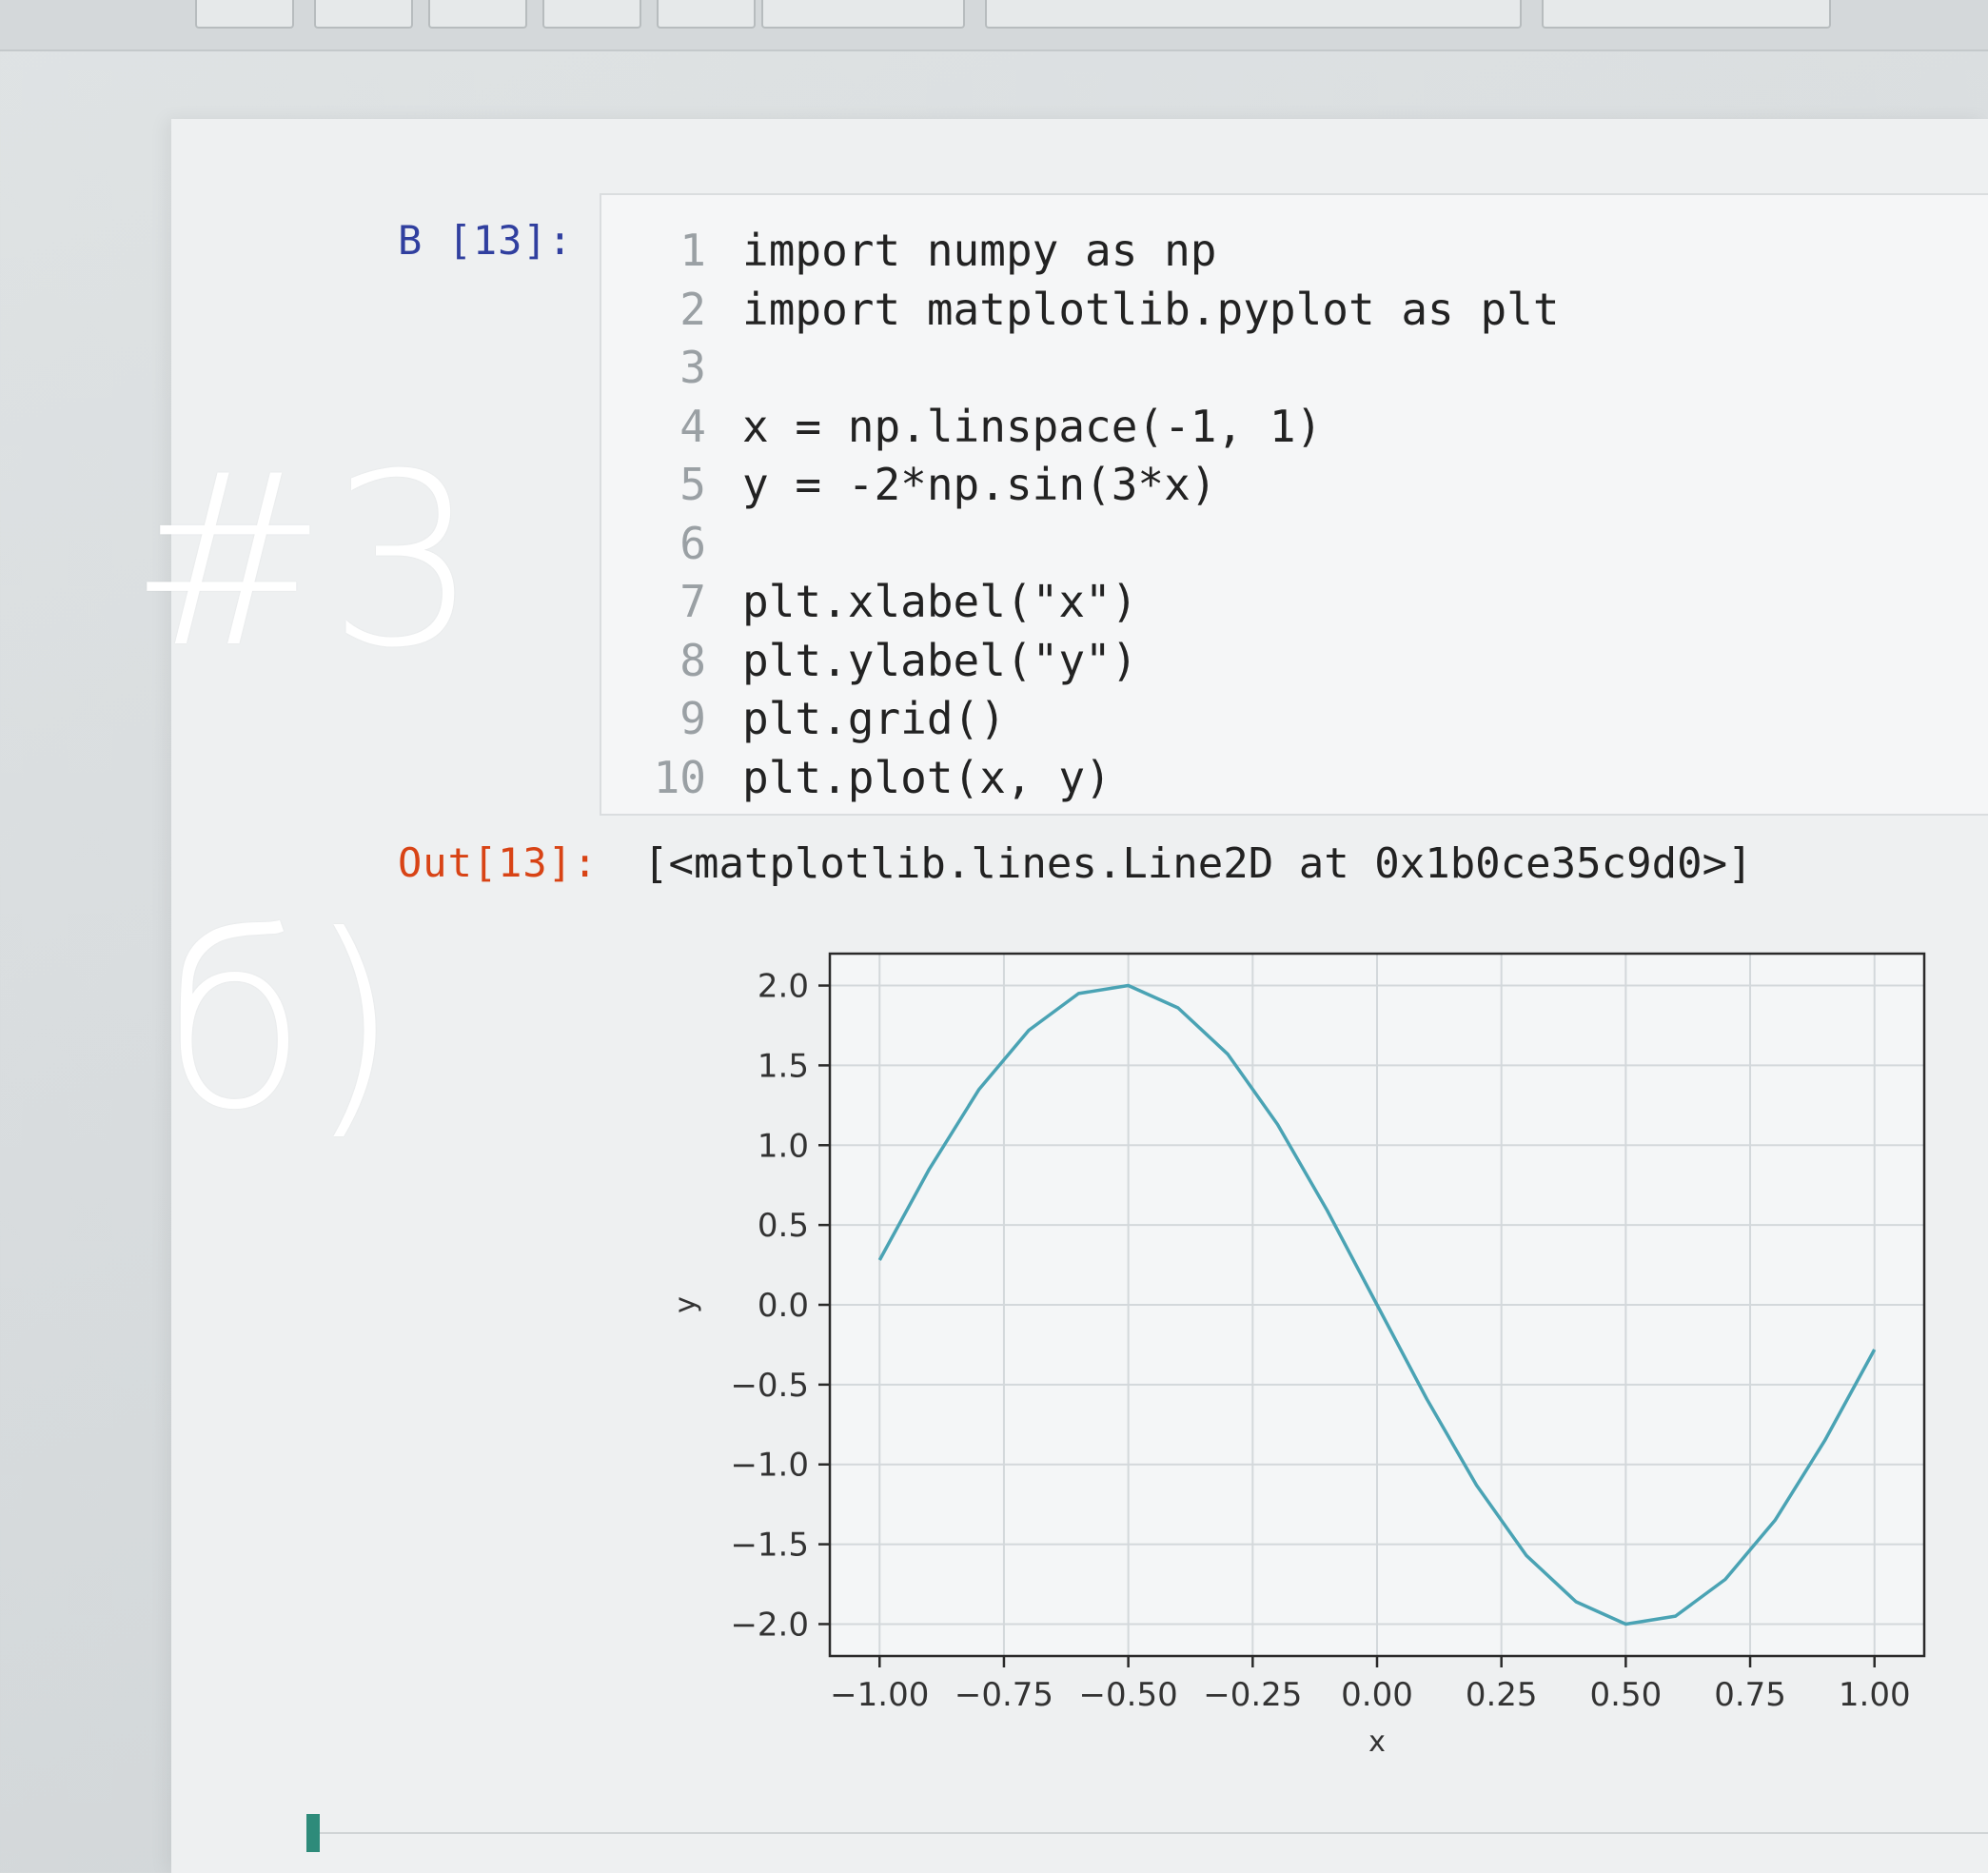 Image resolution: width=1988 pixels, height=1873 pixels. What do you see at coordinates (769, 1386) in the screenshot?
I see `y-tick-label: −0.5` at bounding box center [769, 1386].